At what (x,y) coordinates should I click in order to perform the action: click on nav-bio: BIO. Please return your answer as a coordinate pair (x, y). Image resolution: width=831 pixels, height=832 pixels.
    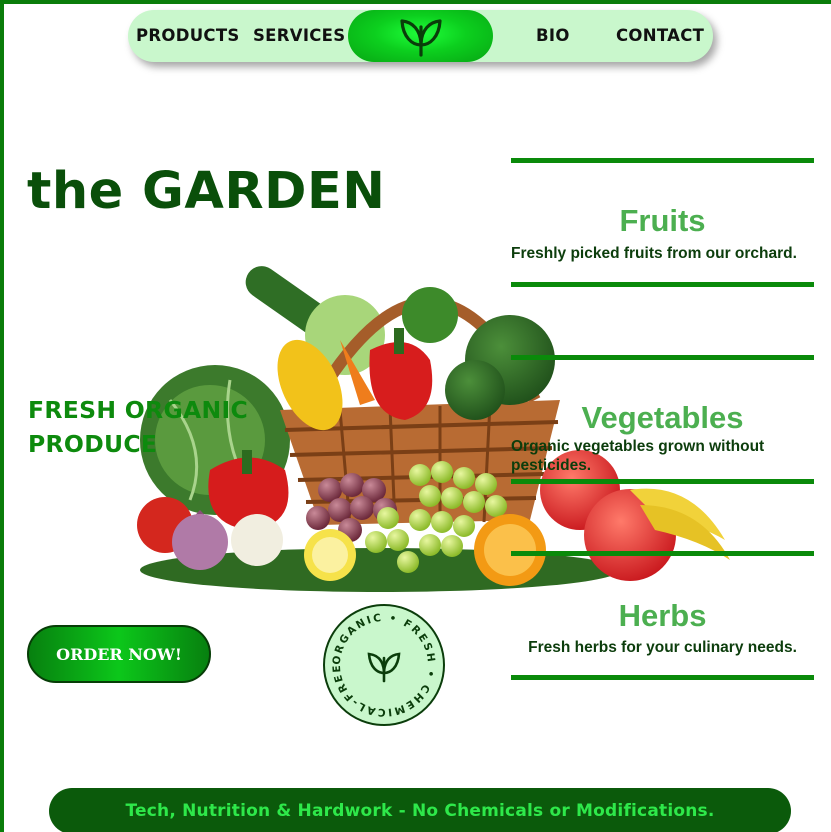
    Looking at the image, I should click on (553, 36).